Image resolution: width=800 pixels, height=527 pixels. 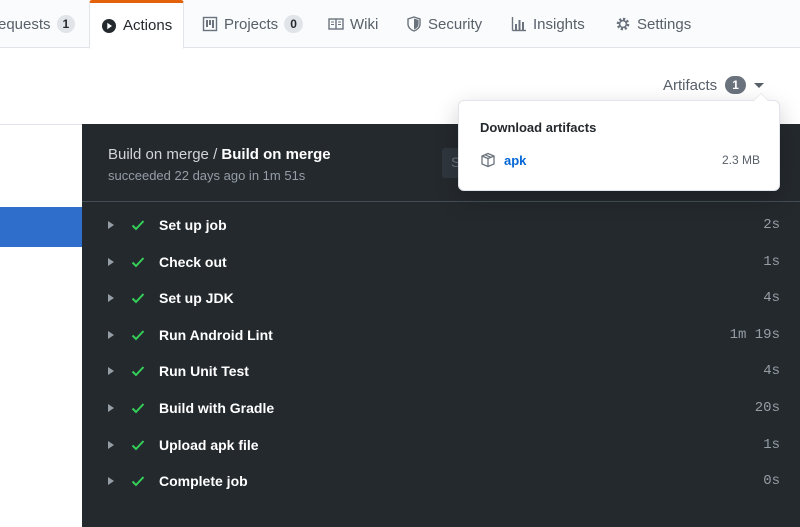 I want to click on step-name: Check out, so click(x=193, y=261).